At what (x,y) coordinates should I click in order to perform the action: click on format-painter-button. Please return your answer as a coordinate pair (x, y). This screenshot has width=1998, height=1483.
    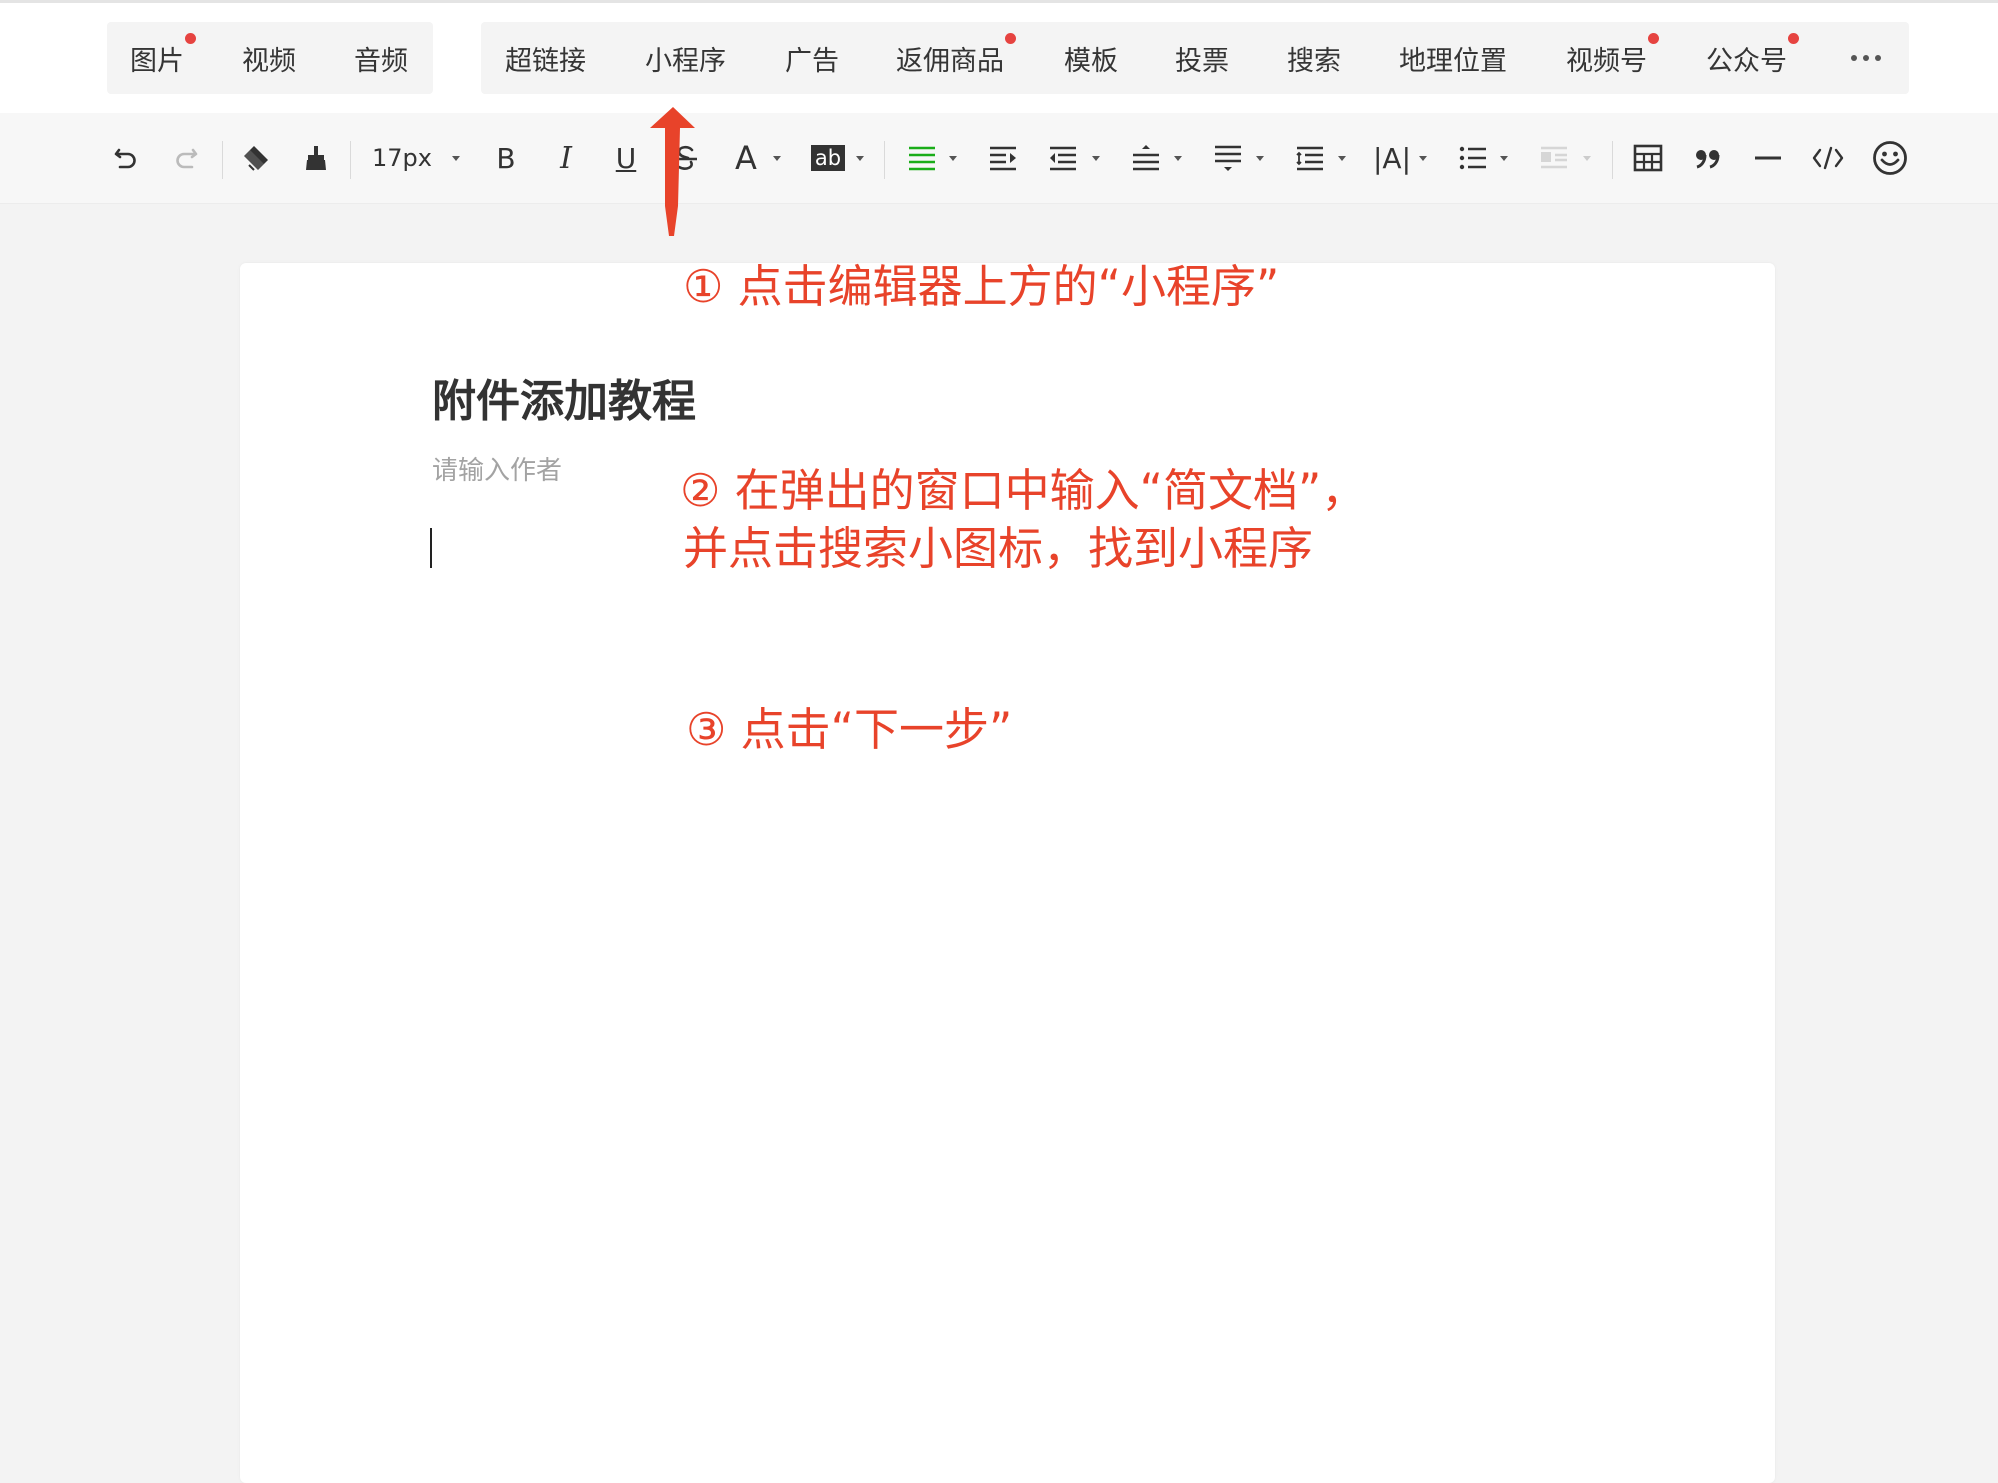
    Looking at the image, I should click on (316, 158).